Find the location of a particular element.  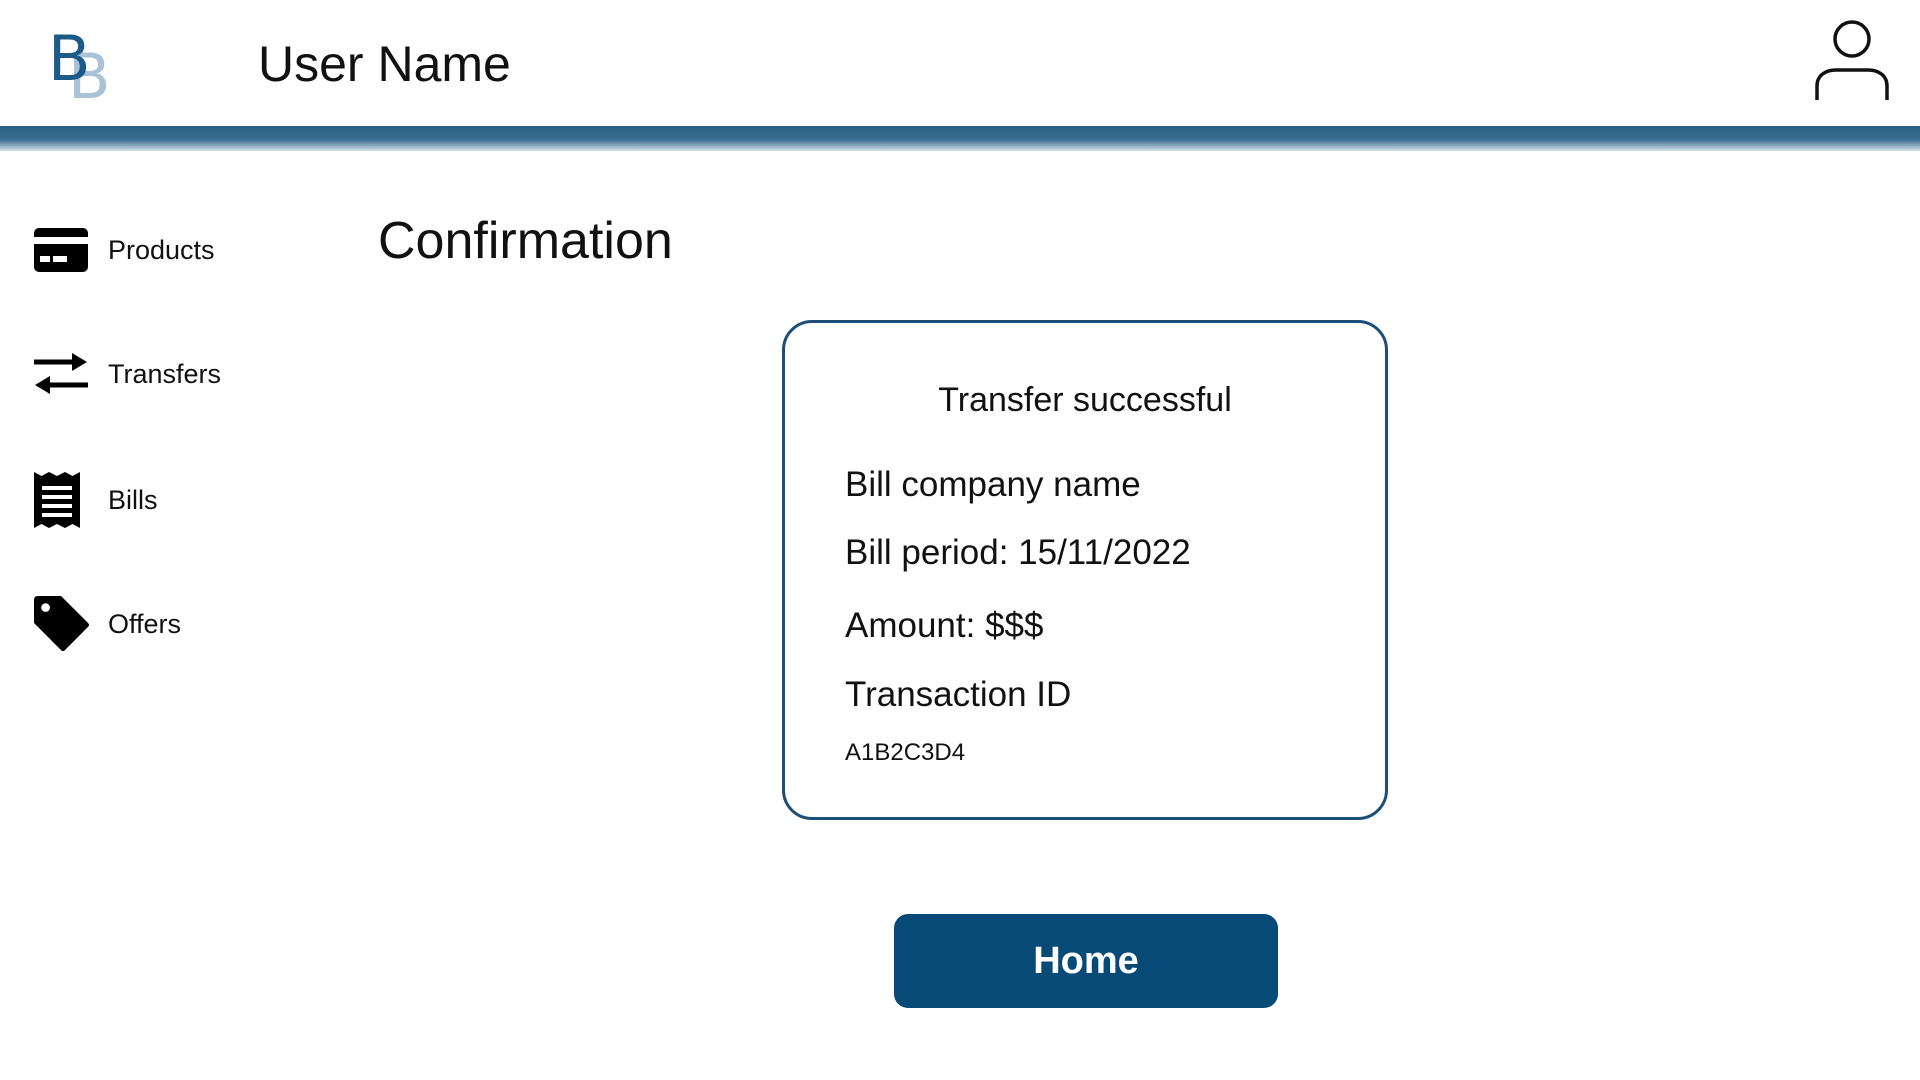

sidebar-item-transfers: Transfers is located at coordinates (159, 374).